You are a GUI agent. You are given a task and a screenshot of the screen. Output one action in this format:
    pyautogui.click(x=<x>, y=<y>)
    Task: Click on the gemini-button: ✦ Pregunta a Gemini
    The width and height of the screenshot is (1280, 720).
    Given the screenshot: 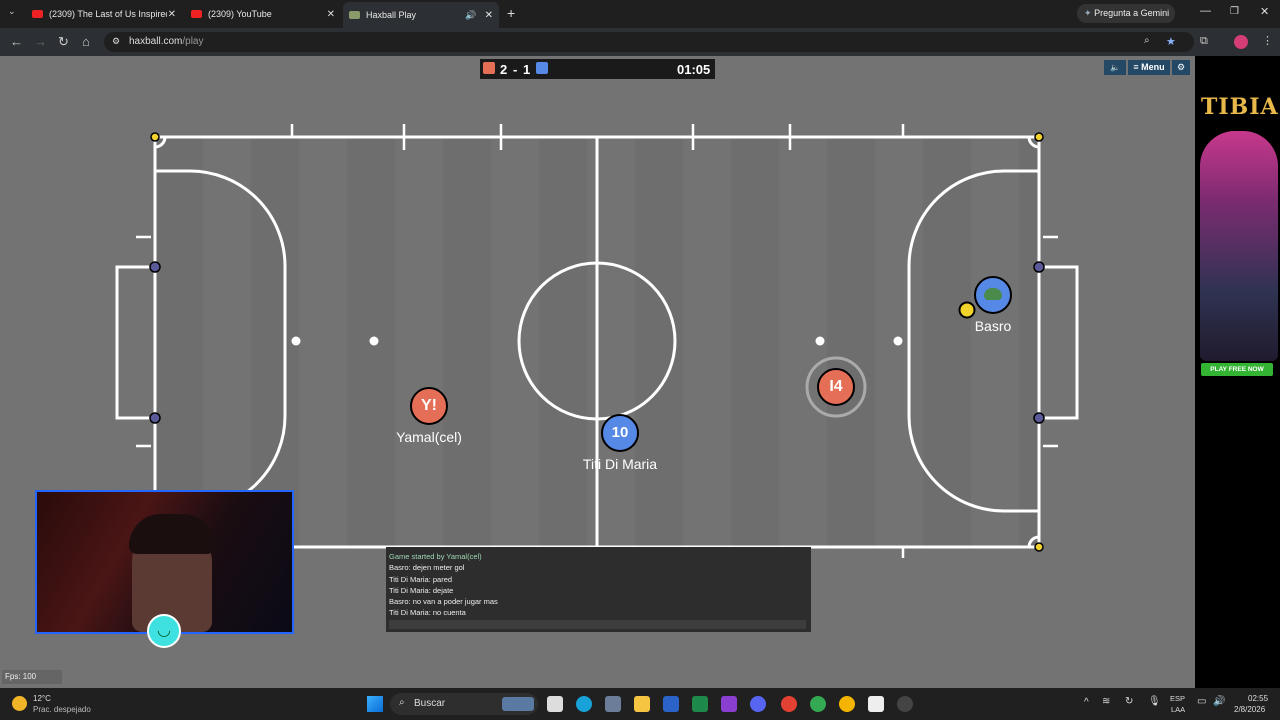 What is the action you would take?
    pyautogui.click(x=1126, y=13)
    